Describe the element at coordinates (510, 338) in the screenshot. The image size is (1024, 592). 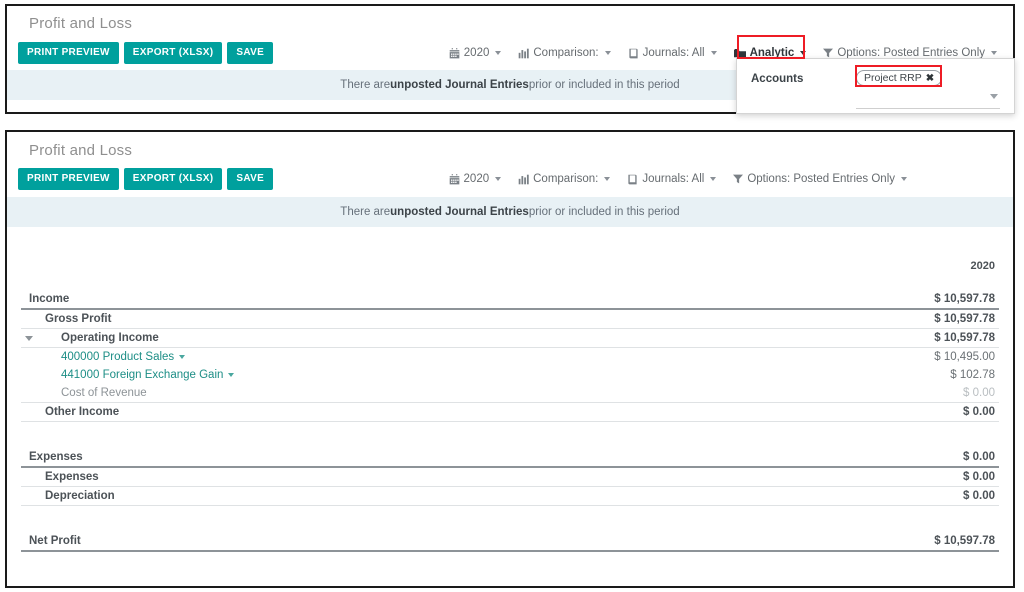
I see `table-row: Operating Income $ 10,597.78` at that location.